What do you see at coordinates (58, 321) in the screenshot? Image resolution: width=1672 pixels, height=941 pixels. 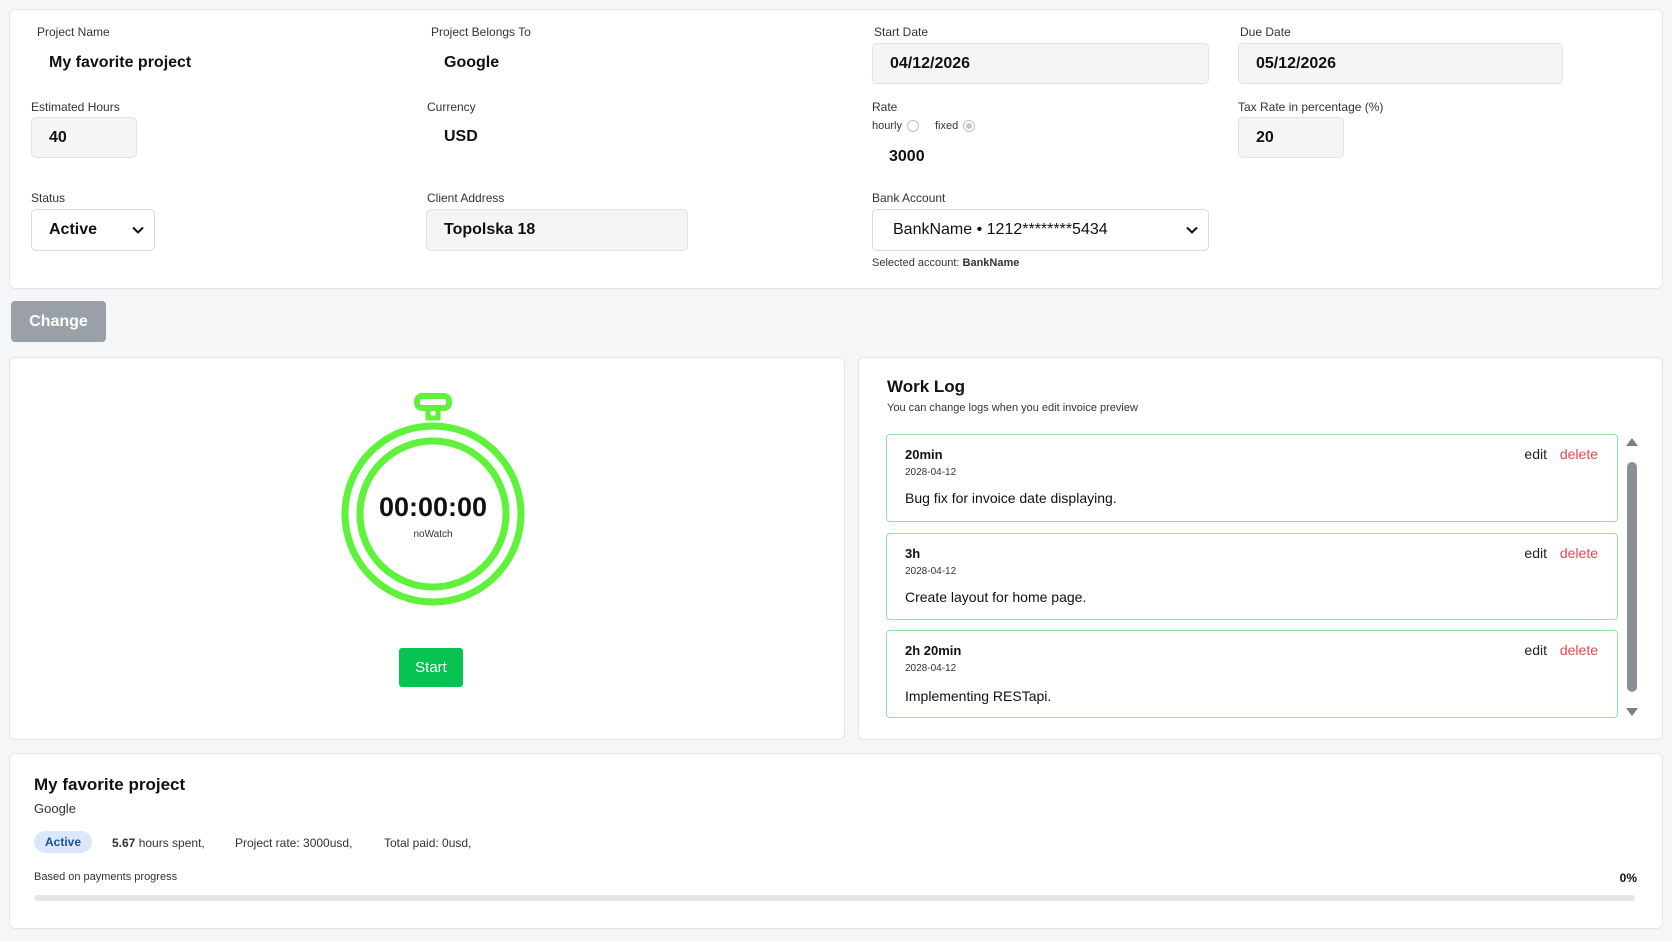 I see `change-button: Change` at bounding box center [58, 321].